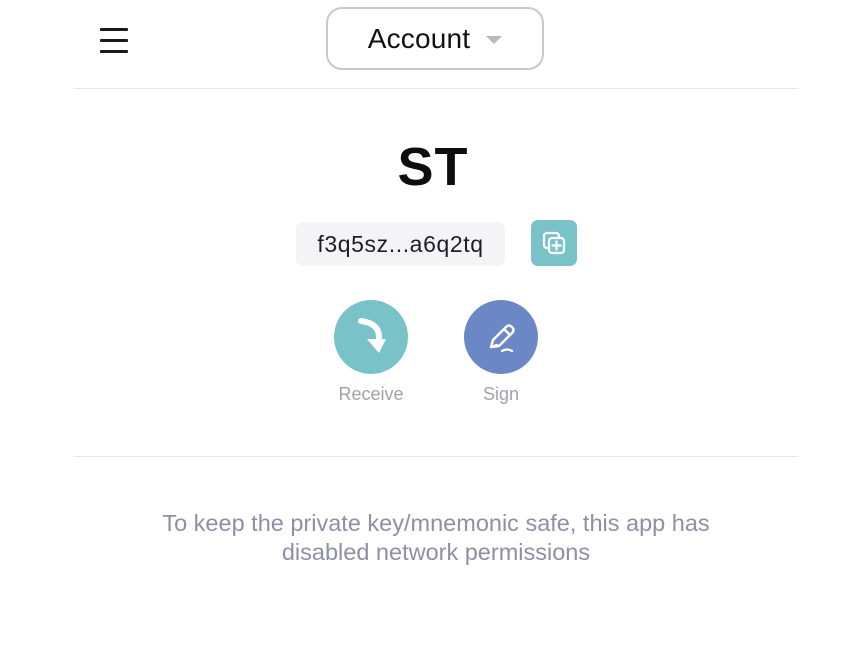 The image size is (866, 648). I want to click on sign-button: Sign, so click(501, 352).